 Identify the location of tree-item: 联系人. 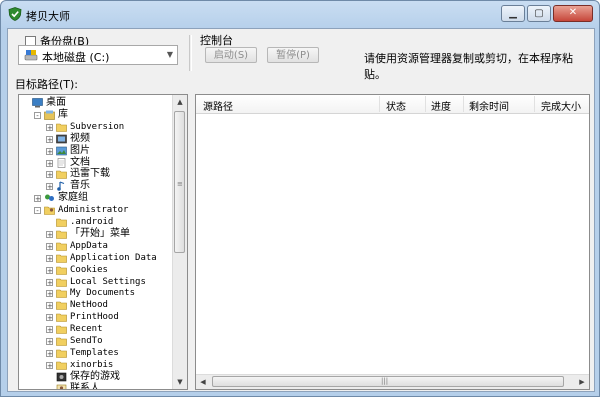
(96, 386).